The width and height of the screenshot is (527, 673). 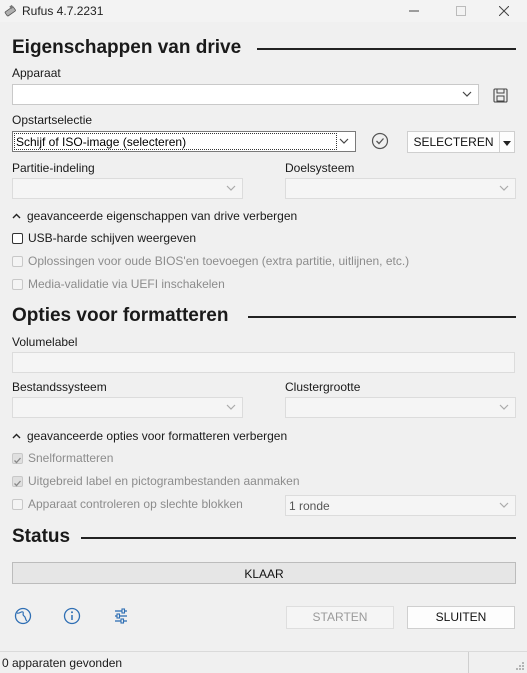 I want to click on minimize-button, so click(x=414, y=11).